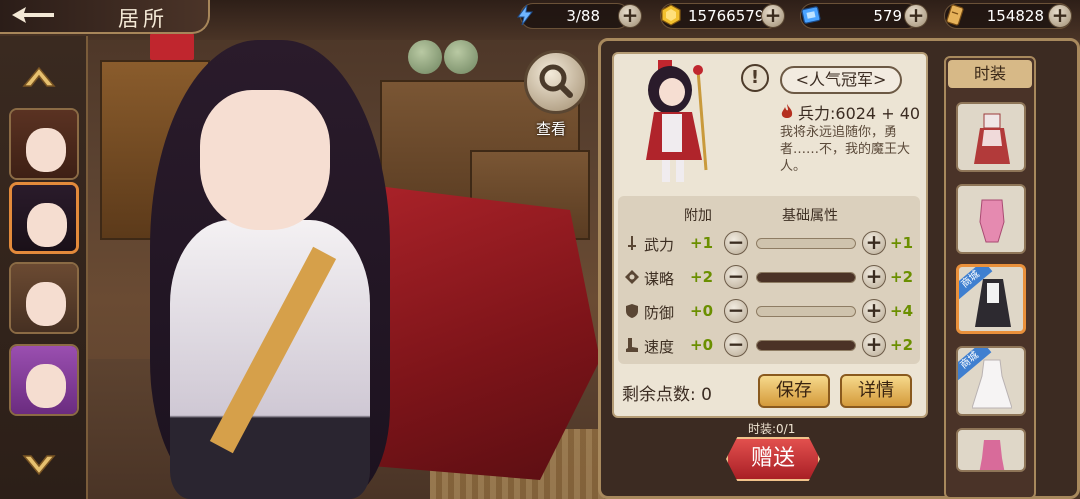  I want to click on stat-row-speed: 速度 +0 − + +2, so click(769, 346).